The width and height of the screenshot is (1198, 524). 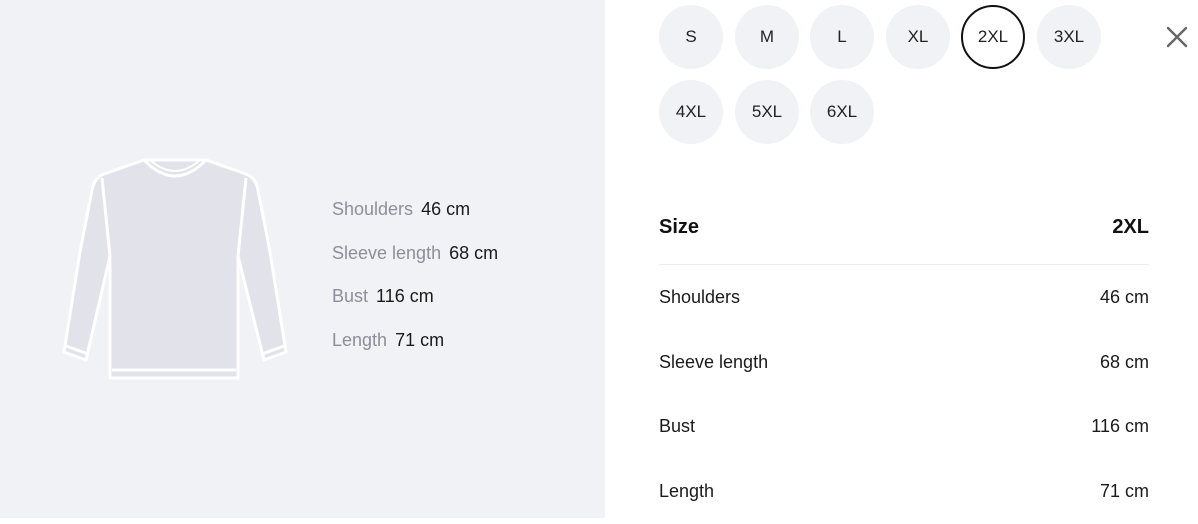 What do you see at coordinates (1120, 426) in the screenshot?
I see `row-value: 116 cm` at bounding box center [1120, 426].